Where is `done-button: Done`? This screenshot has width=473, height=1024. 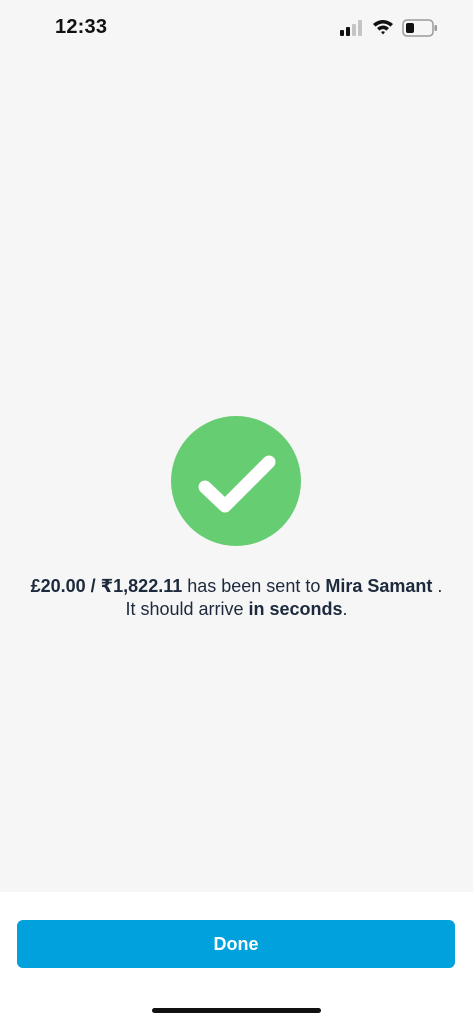
done-button: Done is located at coordinates (236, 944).